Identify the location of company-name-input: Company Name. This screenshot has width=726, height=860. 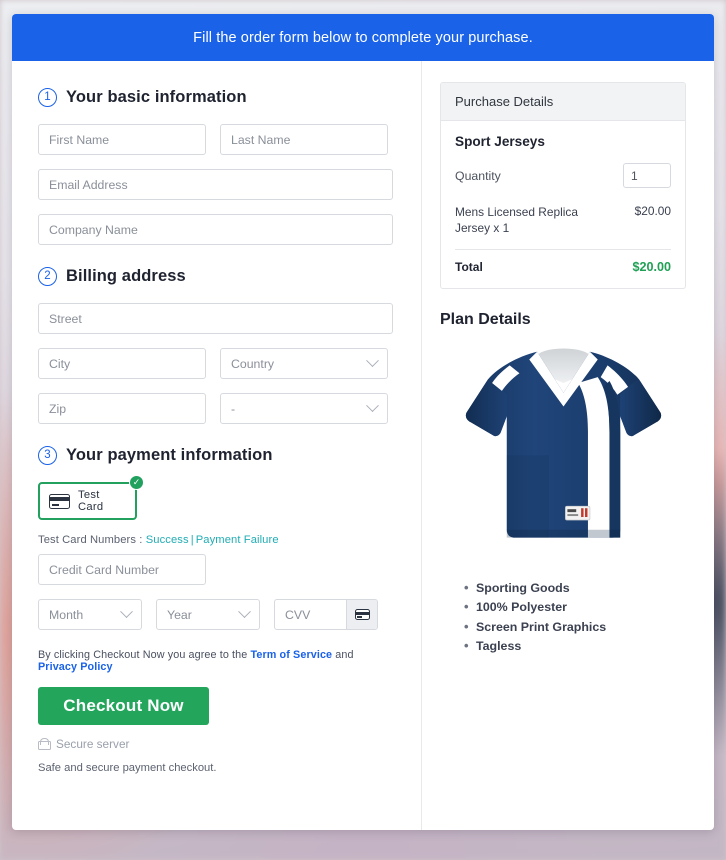
(215, 229).